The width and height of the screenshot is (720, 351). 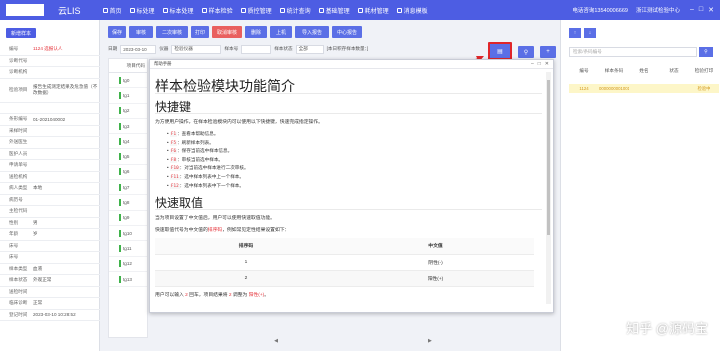 What do you see at coordinates (309, 49) in the screenshot?
I see `status-select: 全部` at bounding box center [309, 49].